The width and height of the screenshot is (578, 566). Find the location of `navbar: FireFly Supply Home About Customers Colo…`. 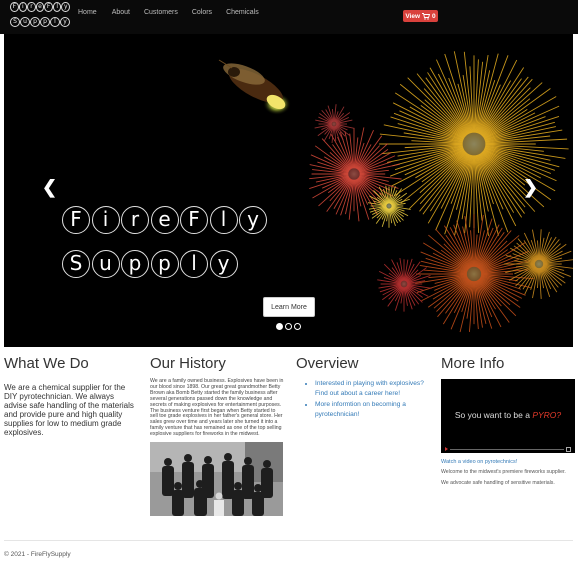

navbar: FireFly Supply Home About Customers Colo… is located at coordinates (289, 17).